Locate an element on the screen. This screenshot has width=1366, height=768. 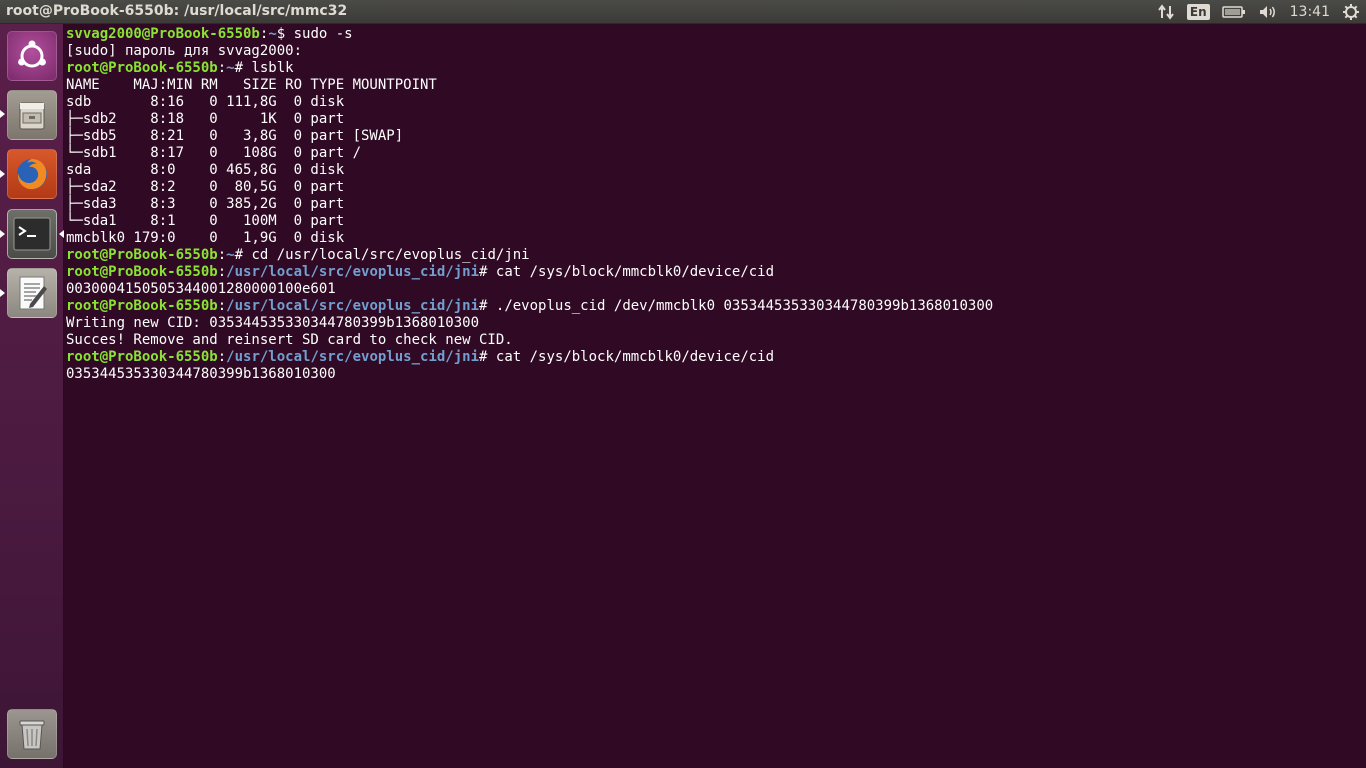
command-text: cd /usr/local/src/evoplus_cid/jni is located at coordinates (390, 255).